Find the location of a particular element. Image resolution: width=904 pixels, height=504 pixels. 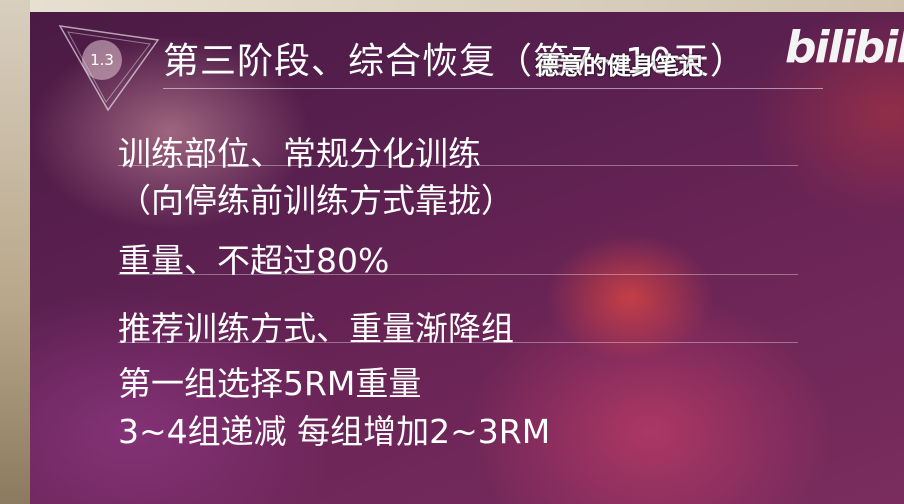

bilibili-logo: bilibili is located at coordinates (844, 47).